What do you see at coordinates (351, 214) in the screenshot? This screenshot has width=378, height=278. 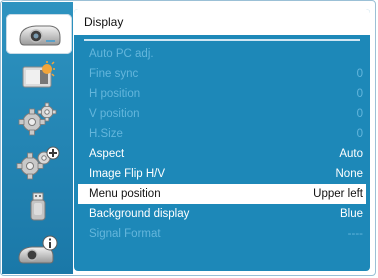 I see `menu-item-value: Blue` at bounding box center [351, 214].